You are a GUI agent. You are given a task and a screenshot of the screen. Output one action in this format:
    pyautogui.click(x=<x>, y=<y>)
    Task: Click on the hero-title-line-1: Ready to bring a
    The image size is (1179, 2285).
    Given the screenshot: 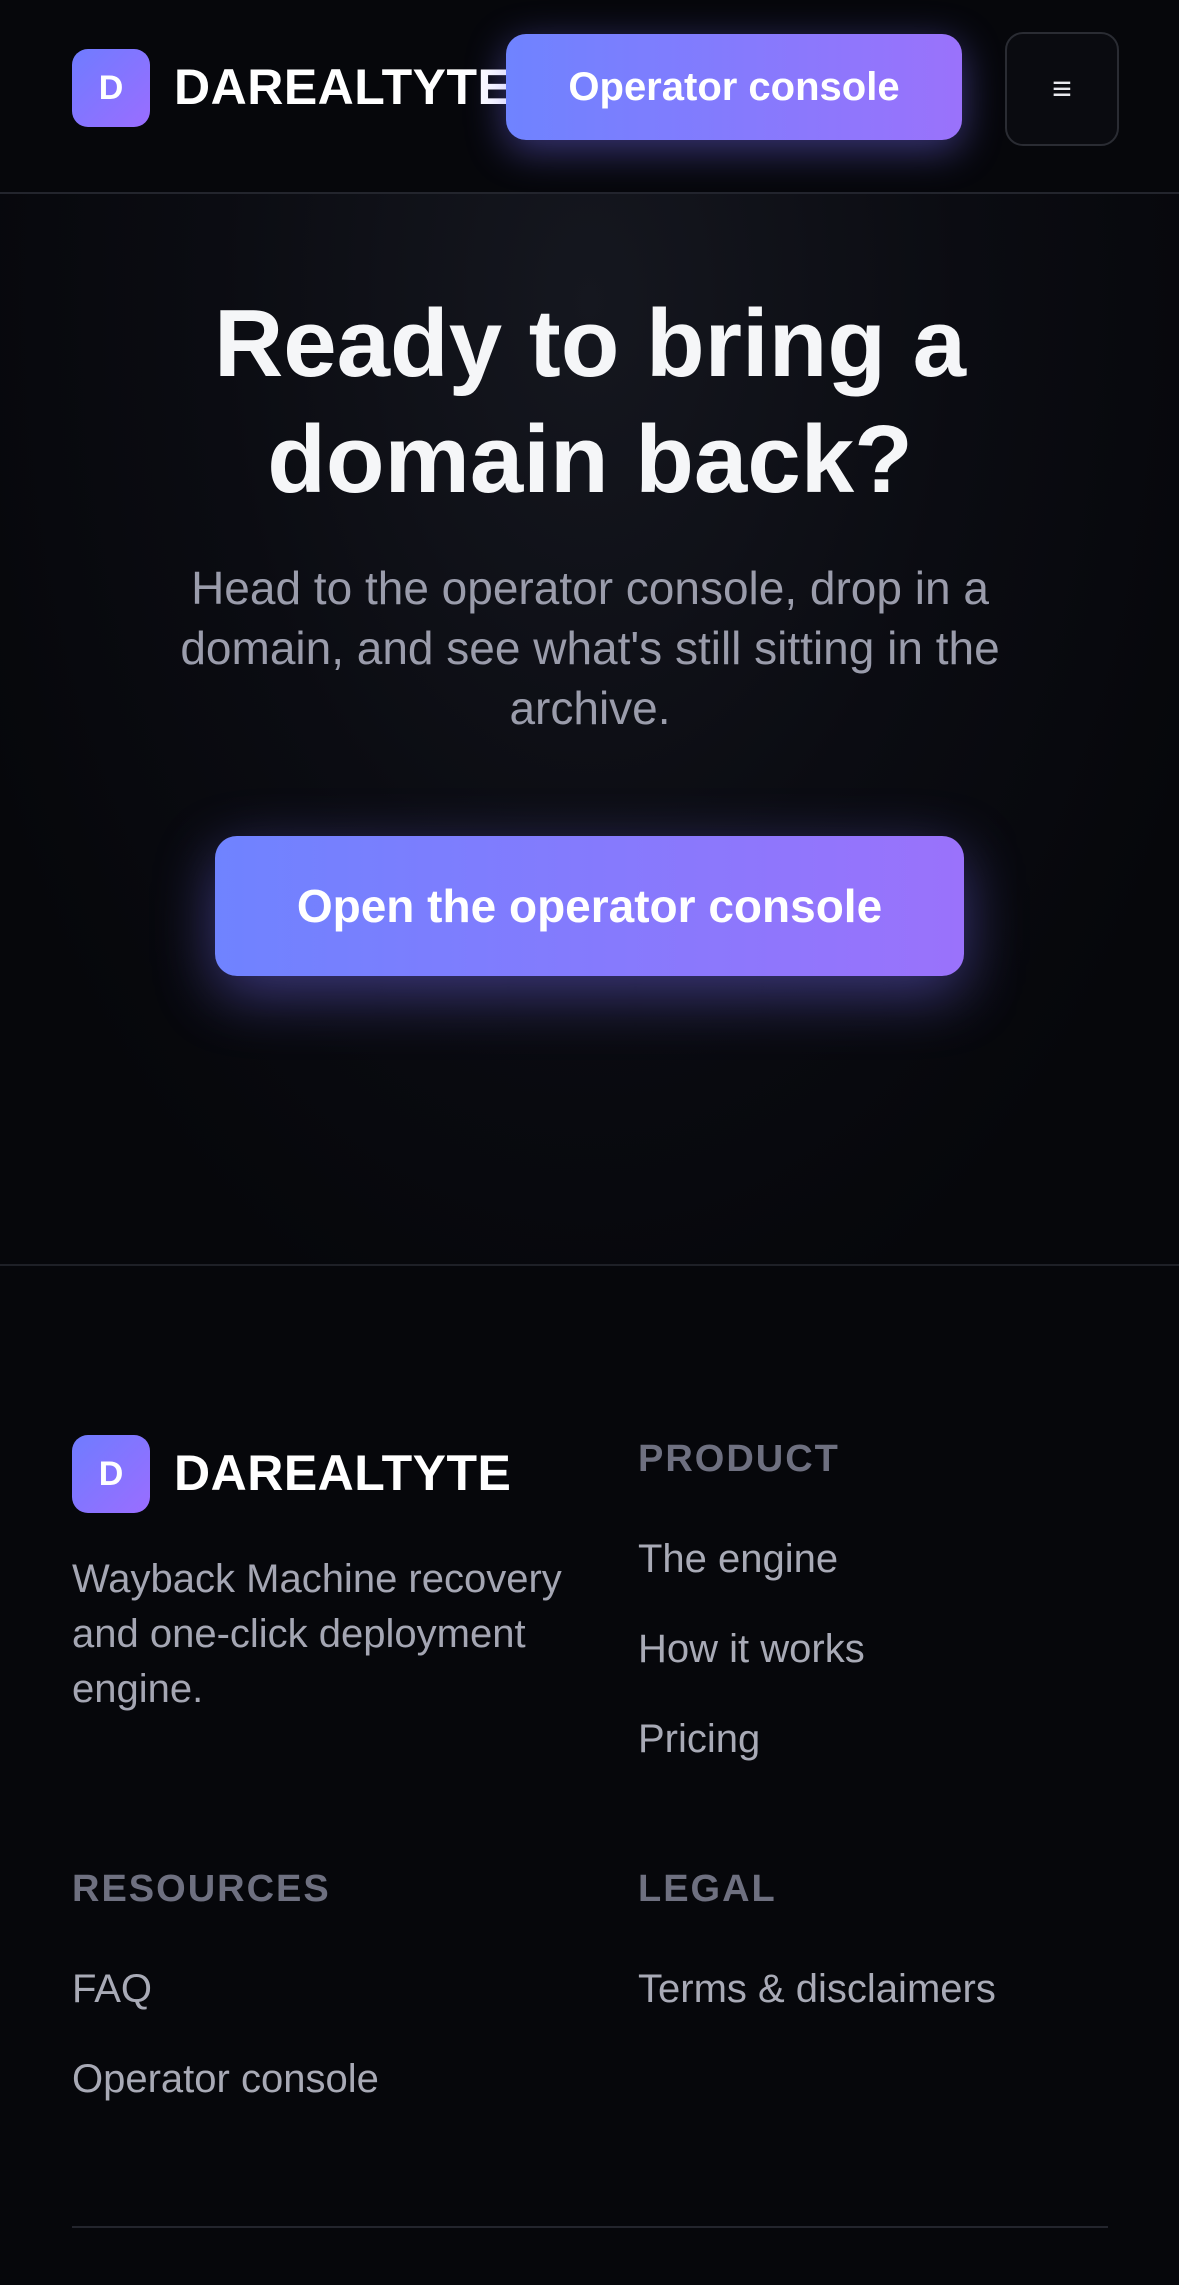 What is the action you would take?
    pyautogui.click(x=590, y=343)
    